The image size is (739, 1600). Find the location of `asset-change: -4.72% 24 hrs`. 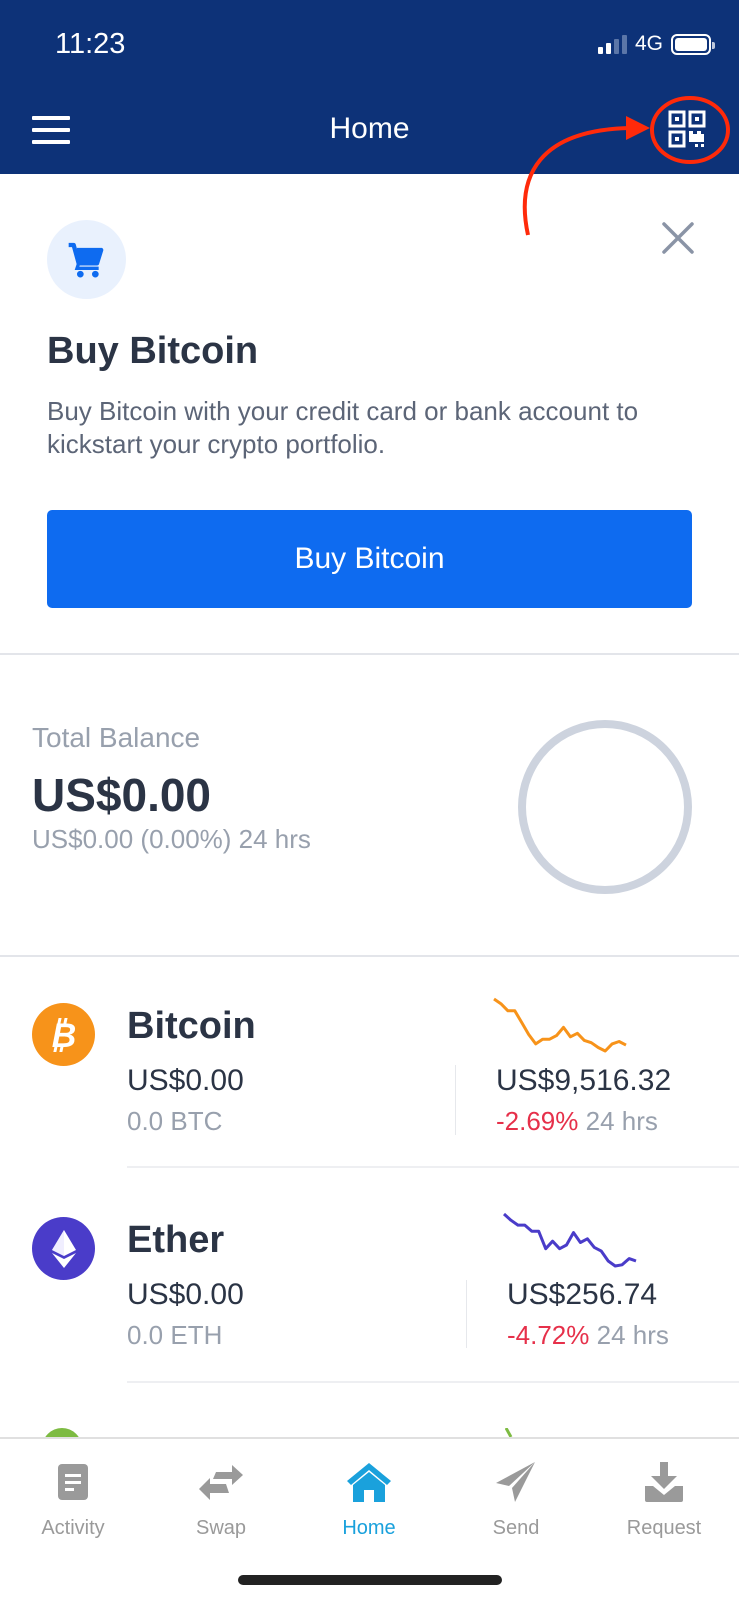

asset-change: -4.72% 24 hrs is located at coordinates (588, 1335).